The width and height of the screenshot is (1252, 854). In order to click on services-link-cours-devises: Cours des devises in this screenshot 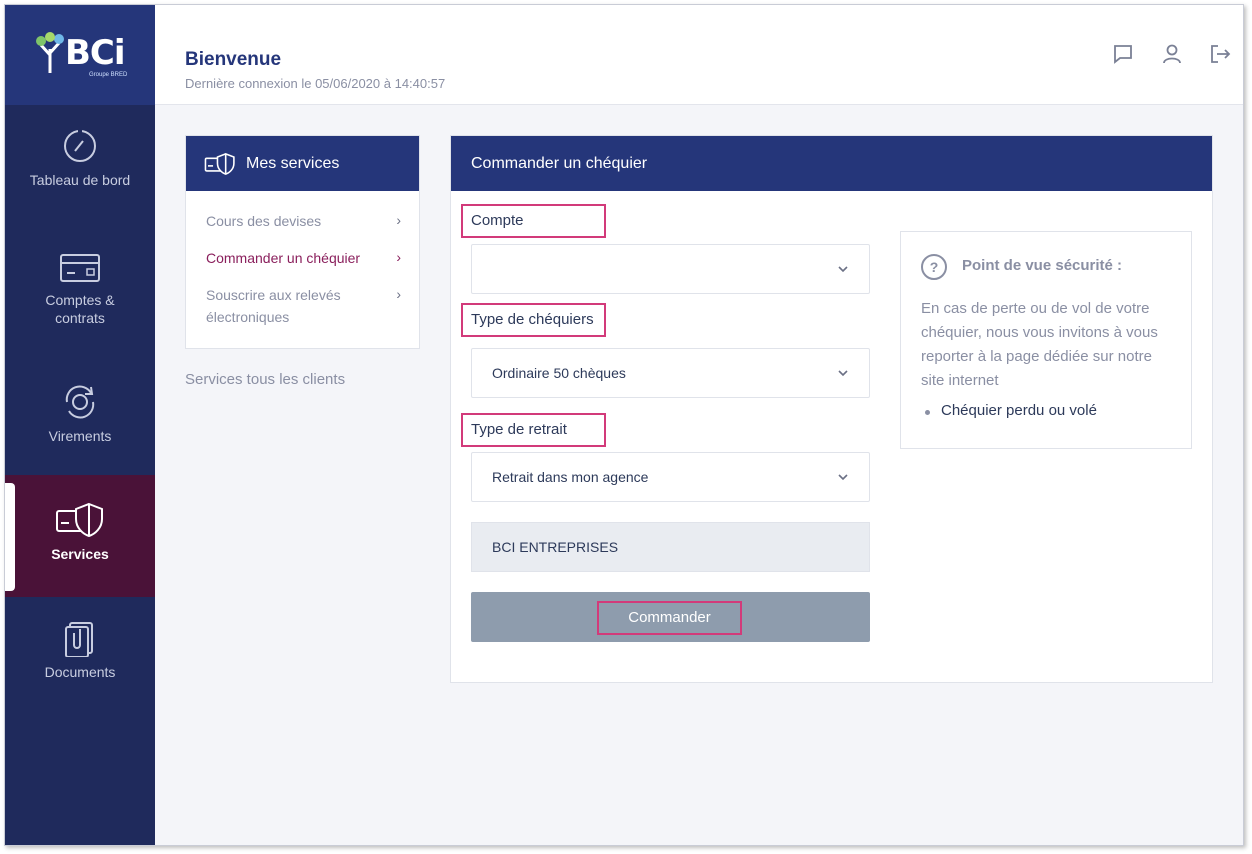, I will do `click(306, 221)`.